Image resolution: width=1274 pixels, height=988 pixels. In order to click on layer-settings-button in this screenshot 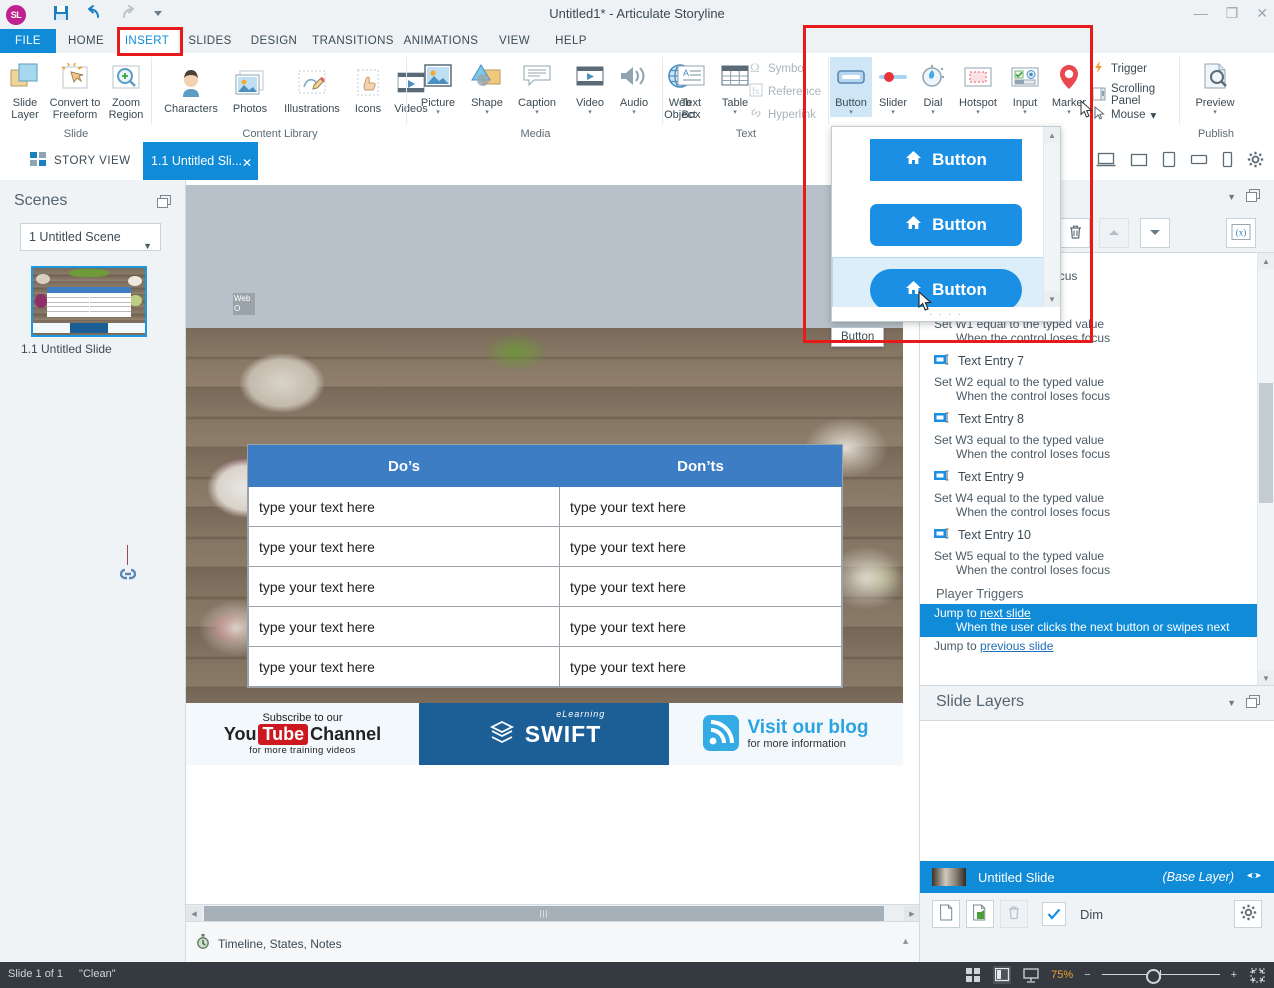, I will do `click(1248, 914)`.